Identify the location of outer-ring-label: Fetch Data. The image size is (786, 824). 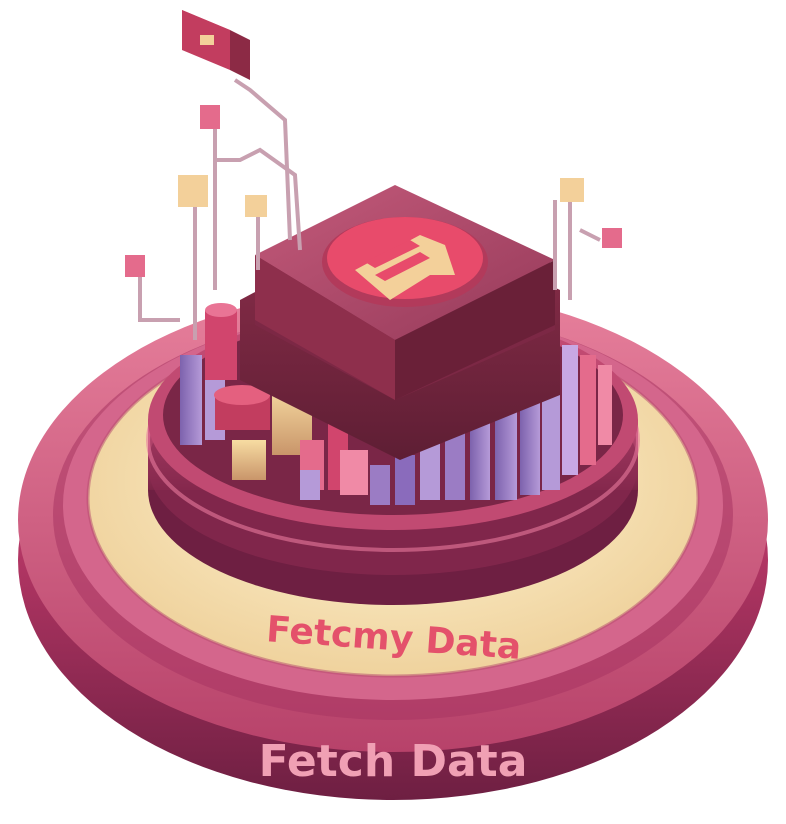
(393, 761).